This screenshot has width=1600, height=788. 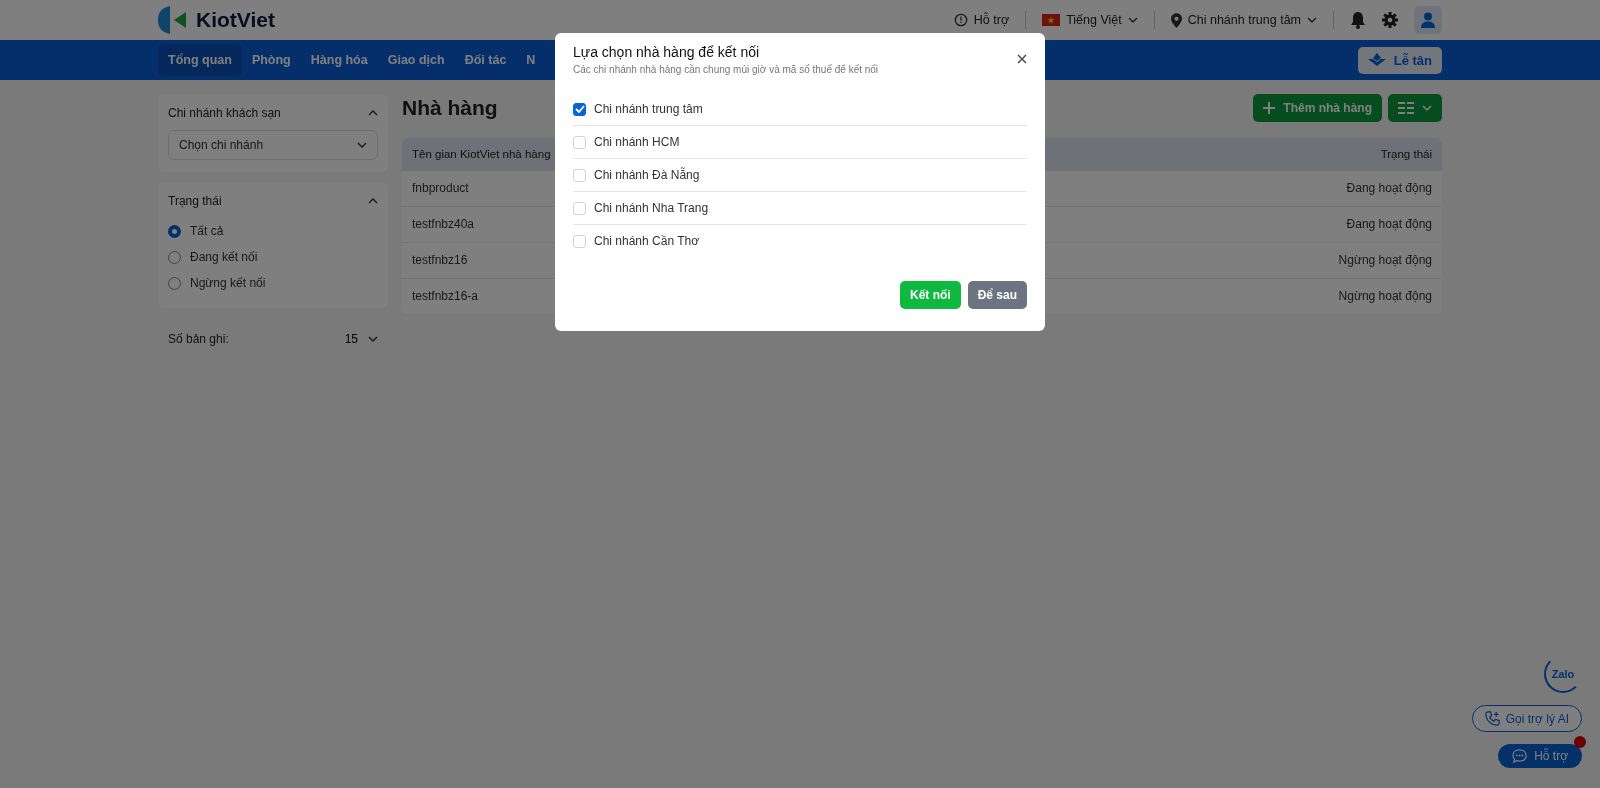 What do you see at coordinates (445, 296) in the screenshot?
I see `table-cell: testfnbz16-a` at bounding box center [445, 296].